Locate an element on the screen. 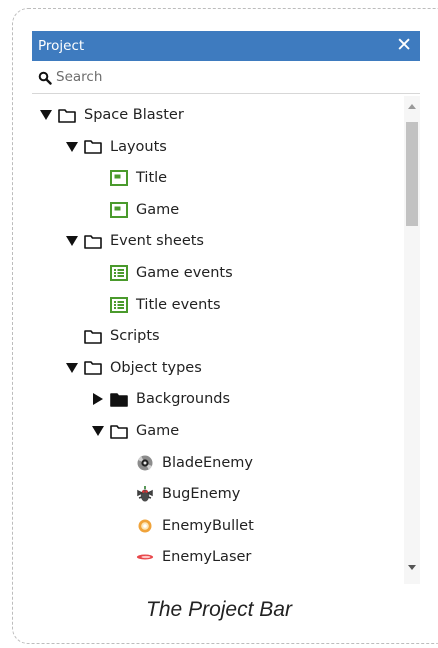  tree-item: Event sheets is located at coordinates (217, 241).